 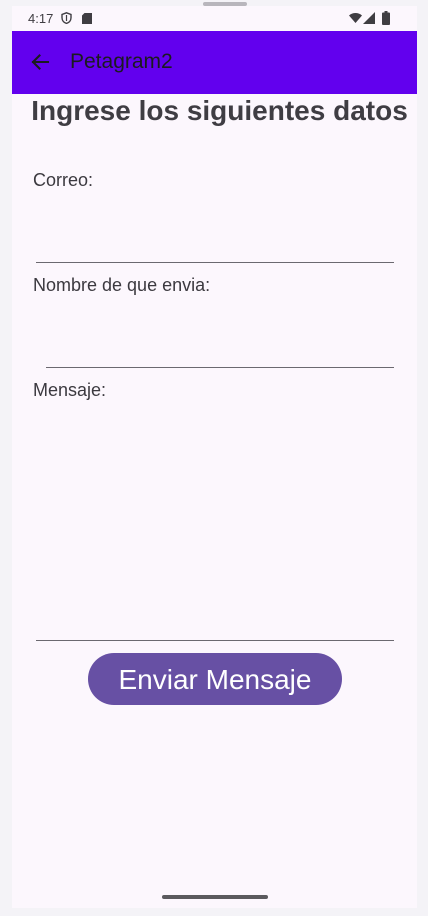 I want to click on status-bar: 4:17, so click(x=214, y=18).